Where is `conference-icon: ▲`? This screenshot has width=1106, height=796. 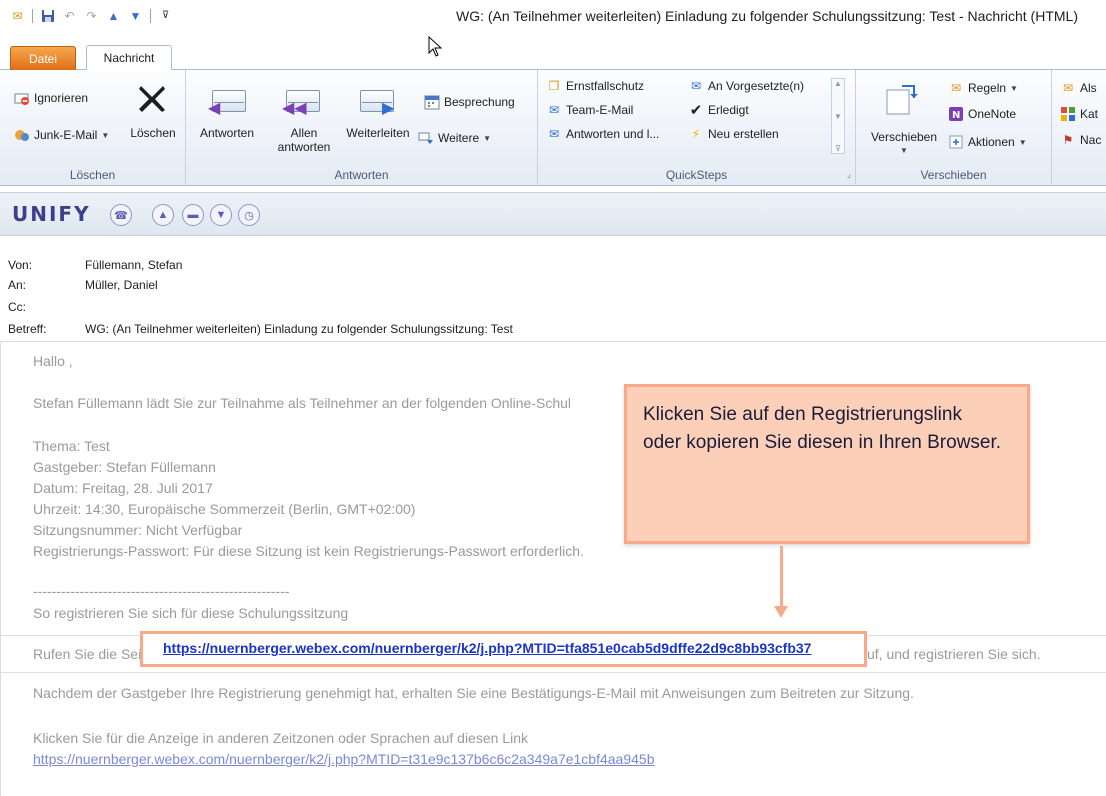
conference-icon: ▲ is located at coordinates (163, 215).